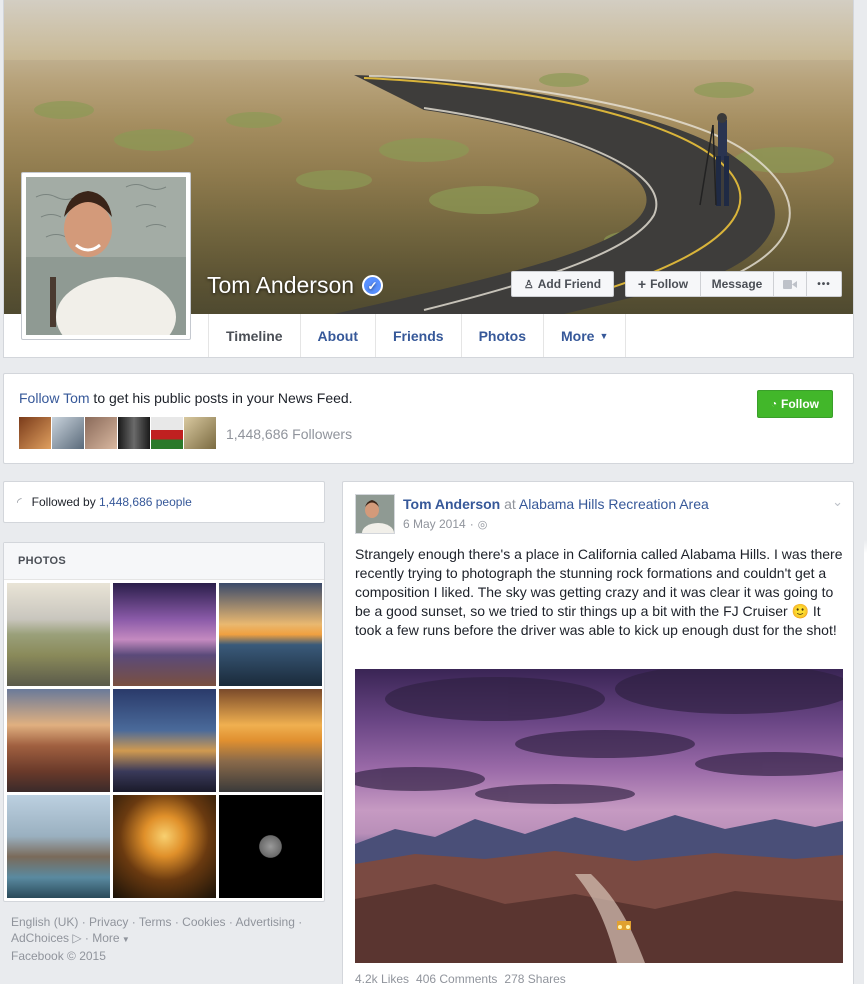 Image resolution: width=867 pixels, height=984 pixels. What do you see at coordinates (164, 561) in the screenshot?
I see `photos-title: PHOTOS` at bounding box center [164, 561].